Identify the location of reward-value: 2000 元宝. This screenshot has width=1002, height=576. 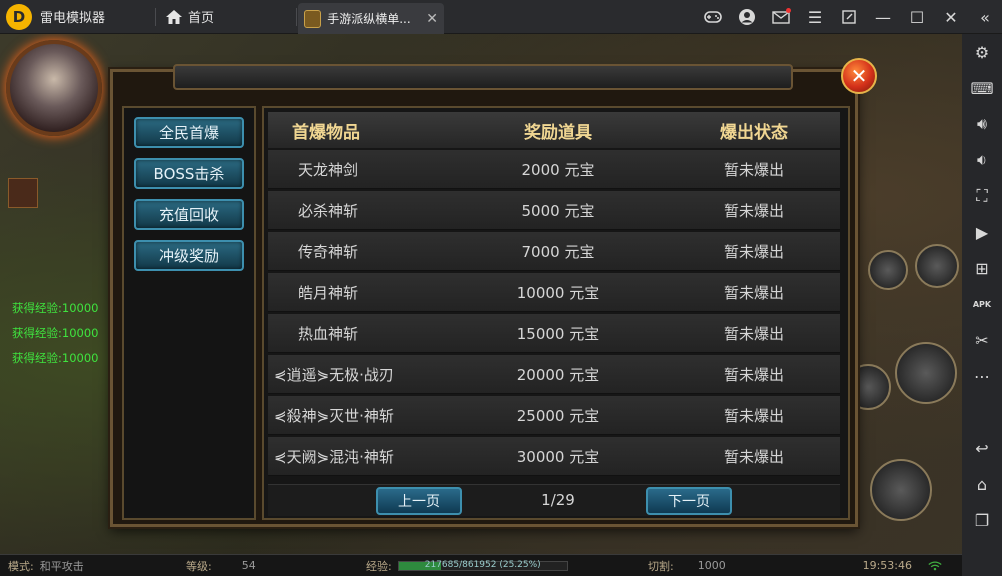
(558, 169).